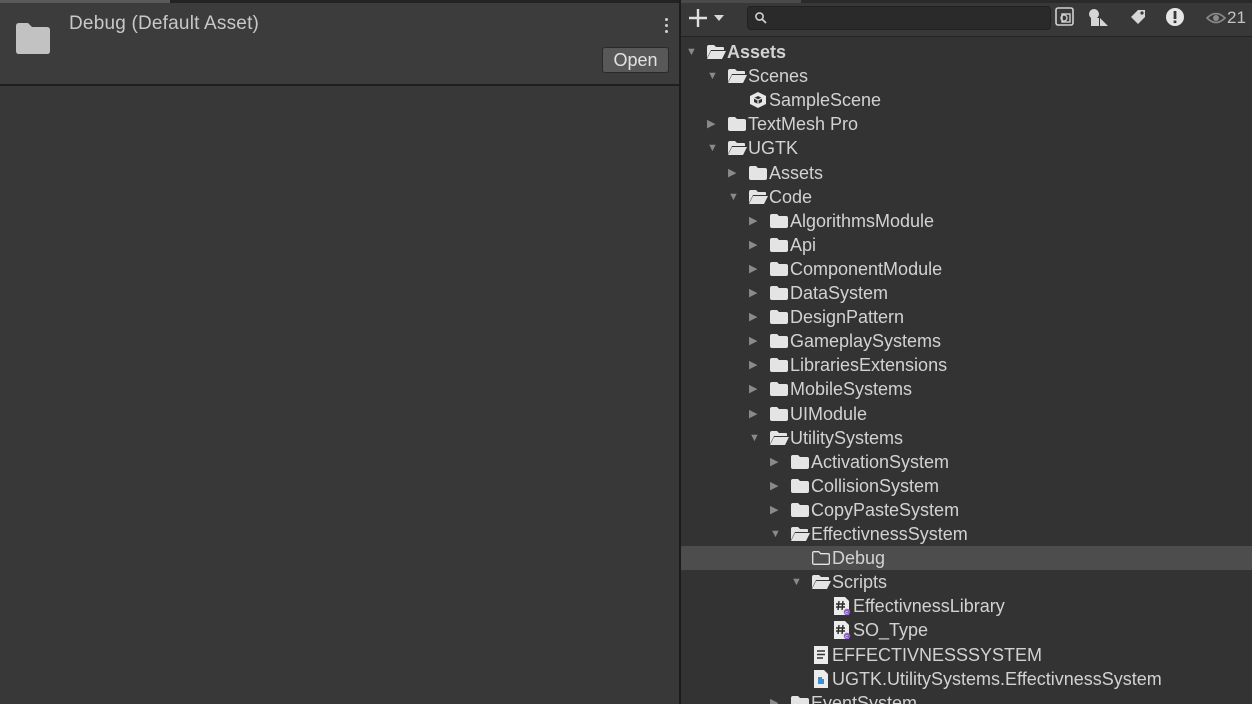 This screenshot has height=704, width=1252. I want to click on tree-item-label: DataSystem, so click(839, 293).